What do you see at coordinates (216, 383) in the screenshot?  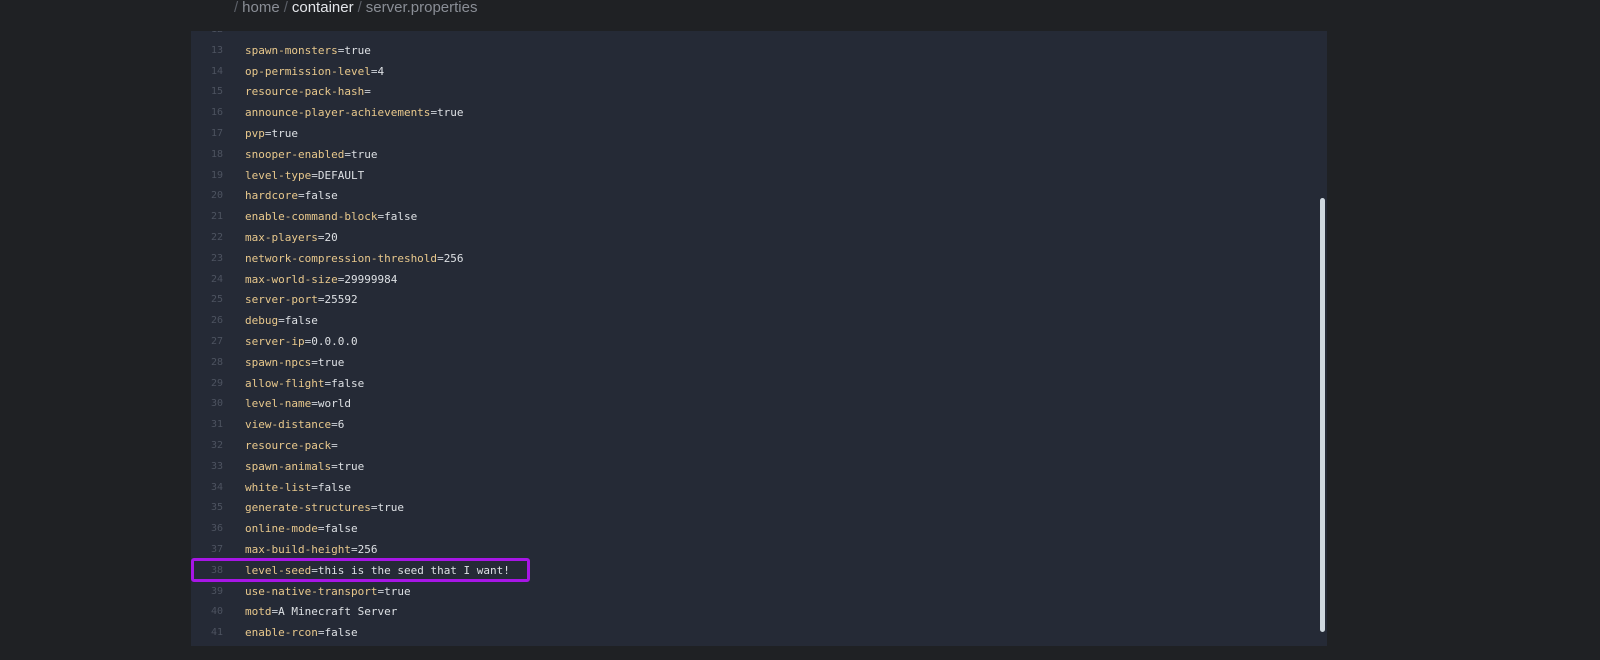 I see `line-number: 29` at bounding box center [216, 383].